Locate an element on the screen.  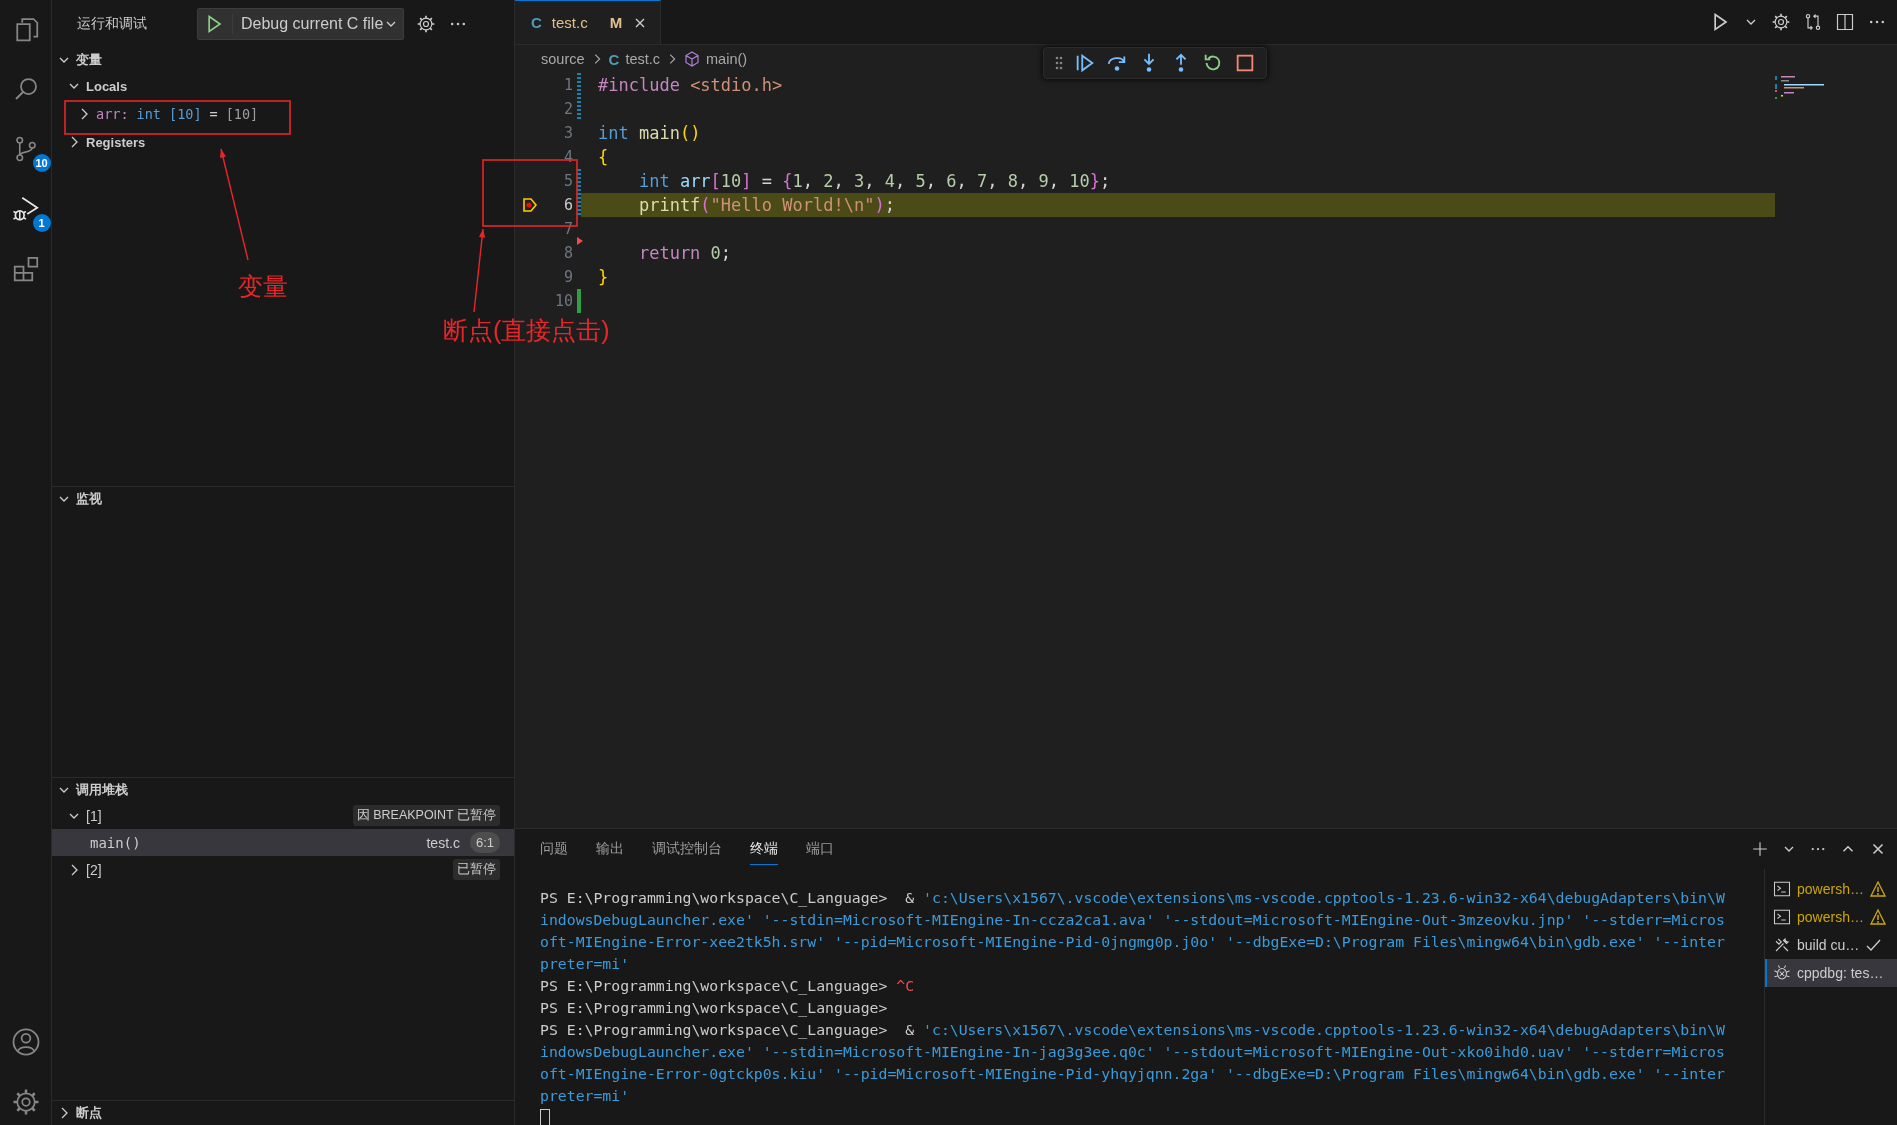
editor-tab: C test.c M is located at coordinates (588, 22).